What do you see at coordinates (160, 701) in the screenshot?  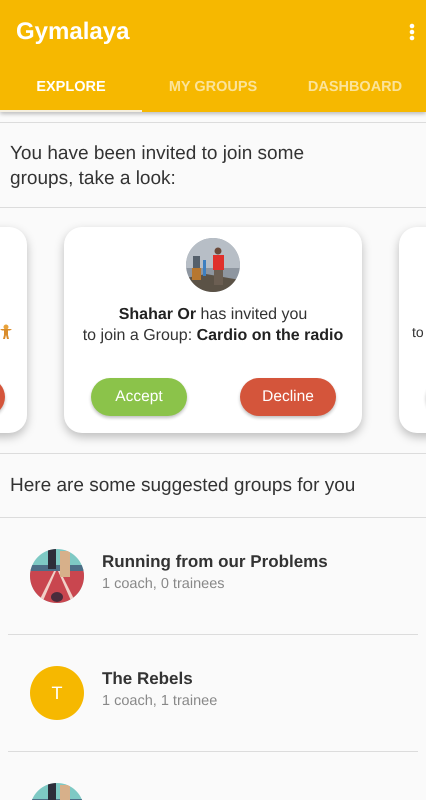 I see `group-members: 1 coach, 1 trainee` at bounding box center [160, 701].